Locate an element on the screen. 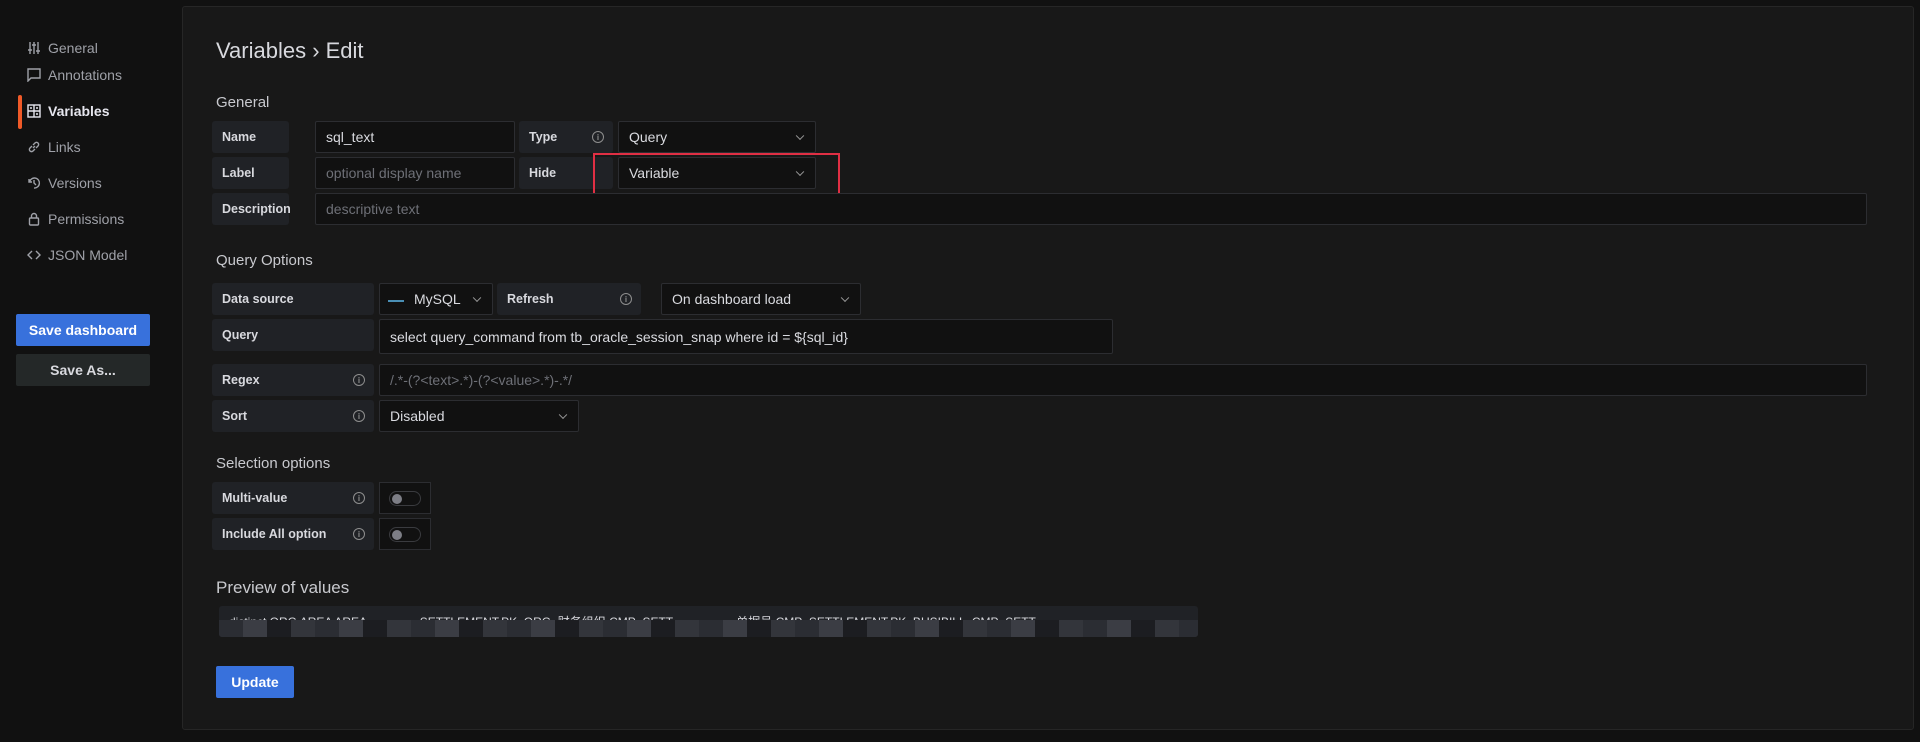 The height and width of the screenshot is (742, 1920). sidebar-item-label: Annotations is located at coordinates (85, 75).